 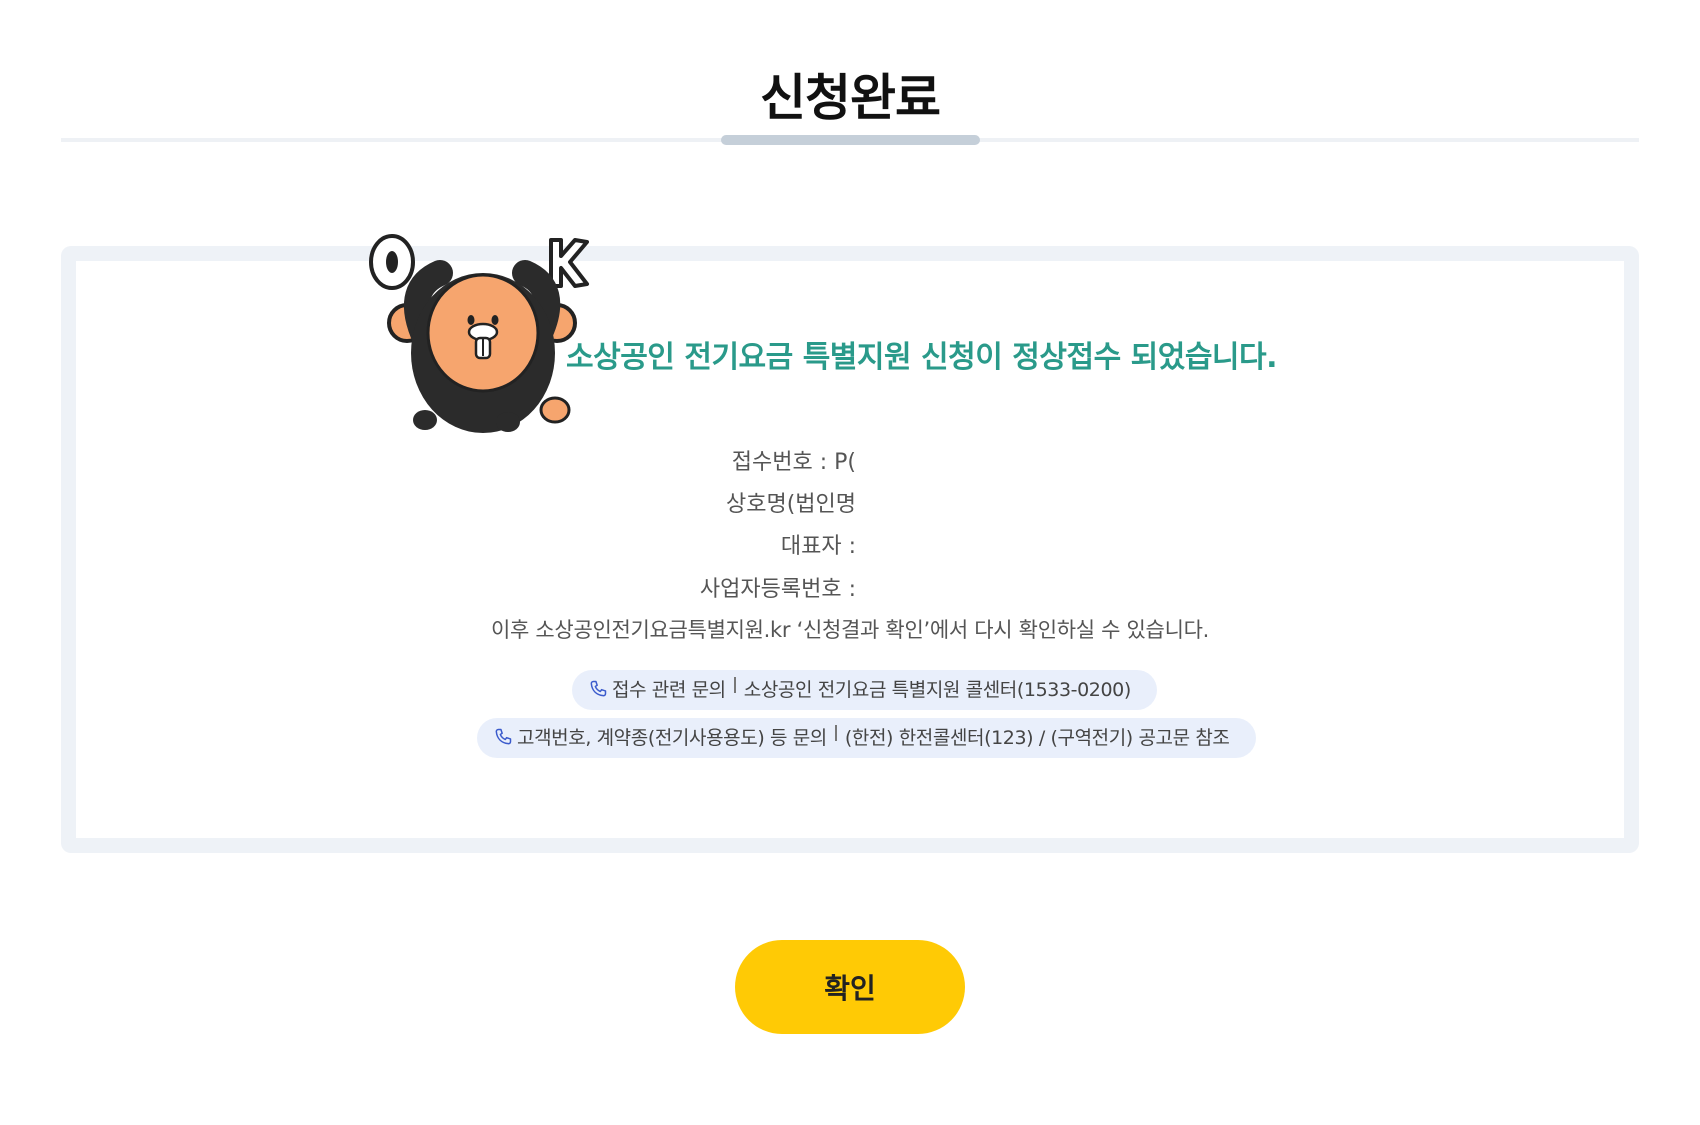 I want to click on contact-topic: 고객번호, 계약종(전기사용용도) 등 문의, so click(x=672, y=738).